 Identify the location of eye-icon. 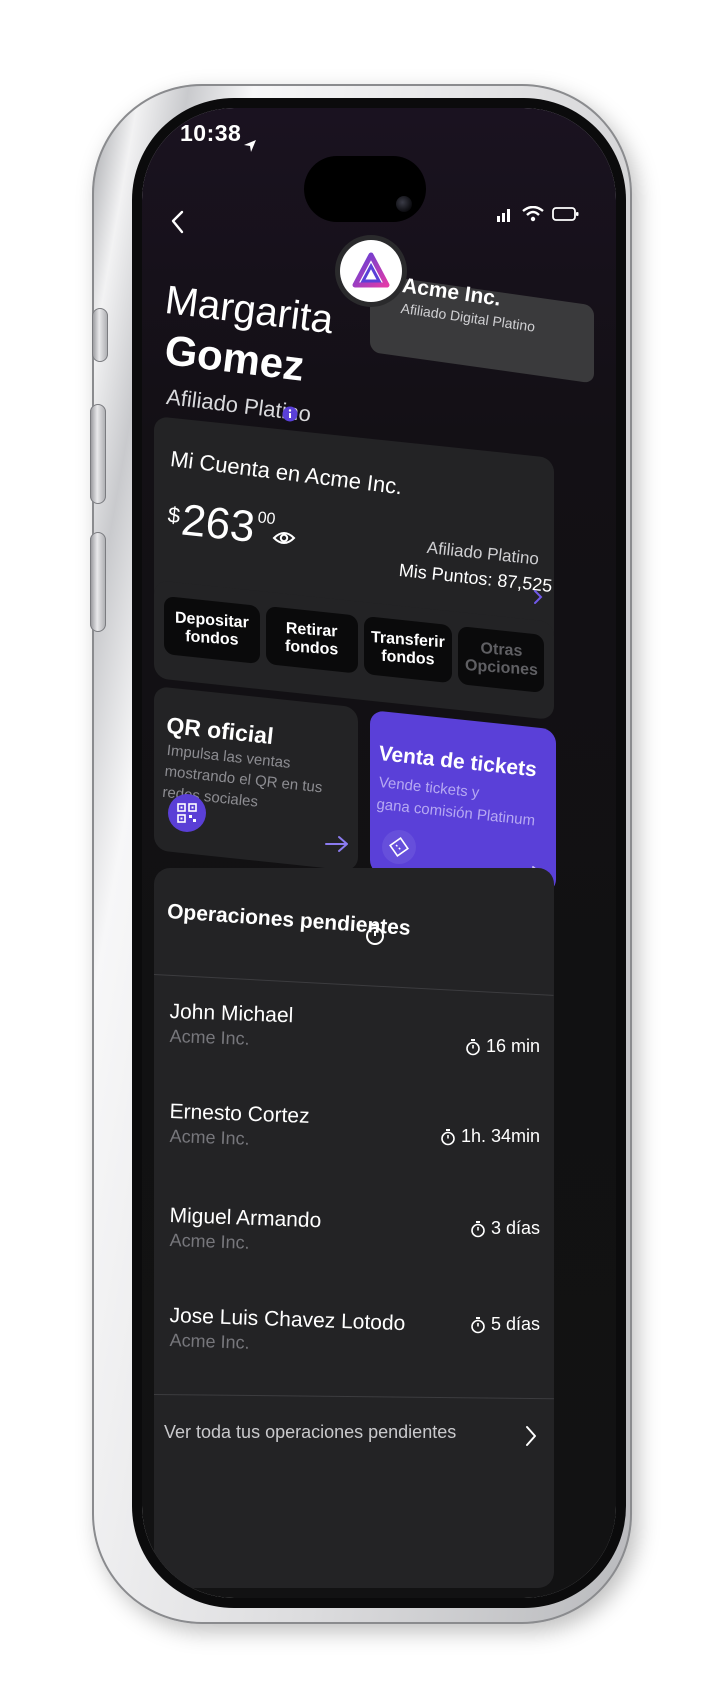
(284, 538).